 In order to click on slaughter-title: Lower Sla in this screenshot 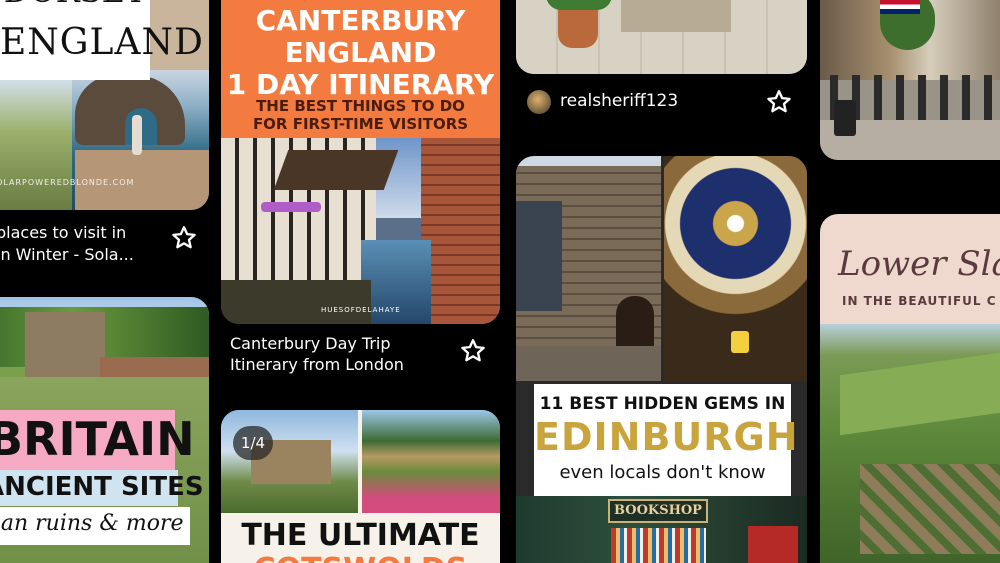, I will do `click(919, 264)`.